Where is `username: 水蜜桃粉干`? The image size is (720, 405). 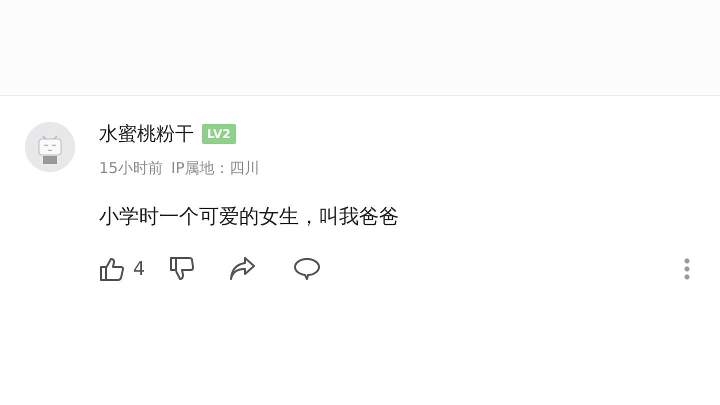 username: 水蜜桃粉干 is located at coordinates (146, 134).